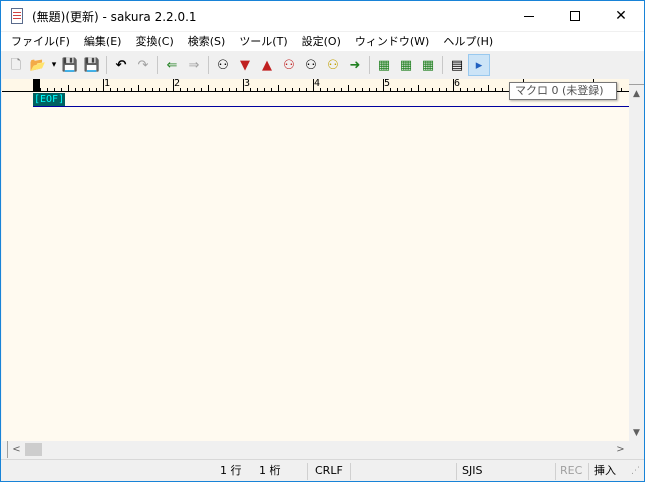  I want to click on horizontal-scroll-thumb, so click(33, 449).